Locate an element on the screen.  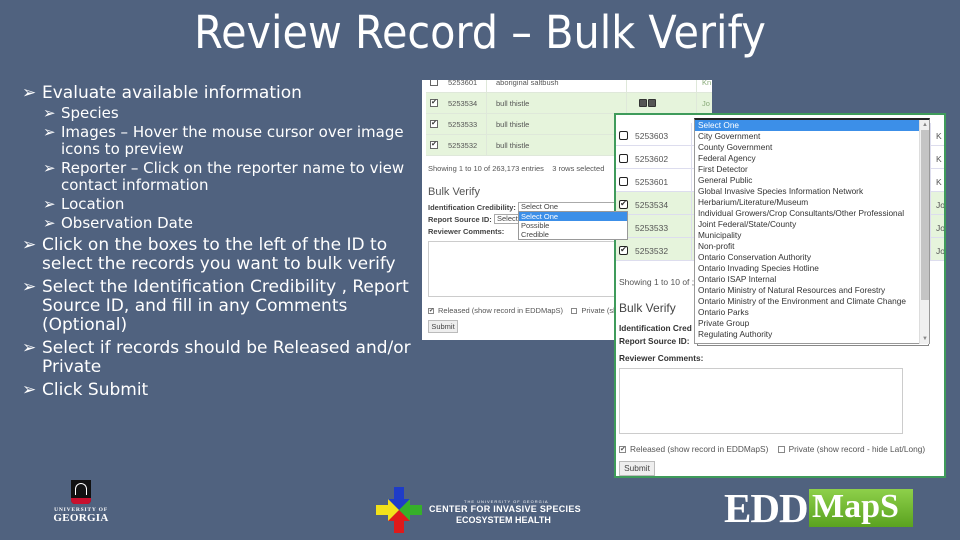
eddmaps-logo-maps: MapS is located at coordinates (861, 508).